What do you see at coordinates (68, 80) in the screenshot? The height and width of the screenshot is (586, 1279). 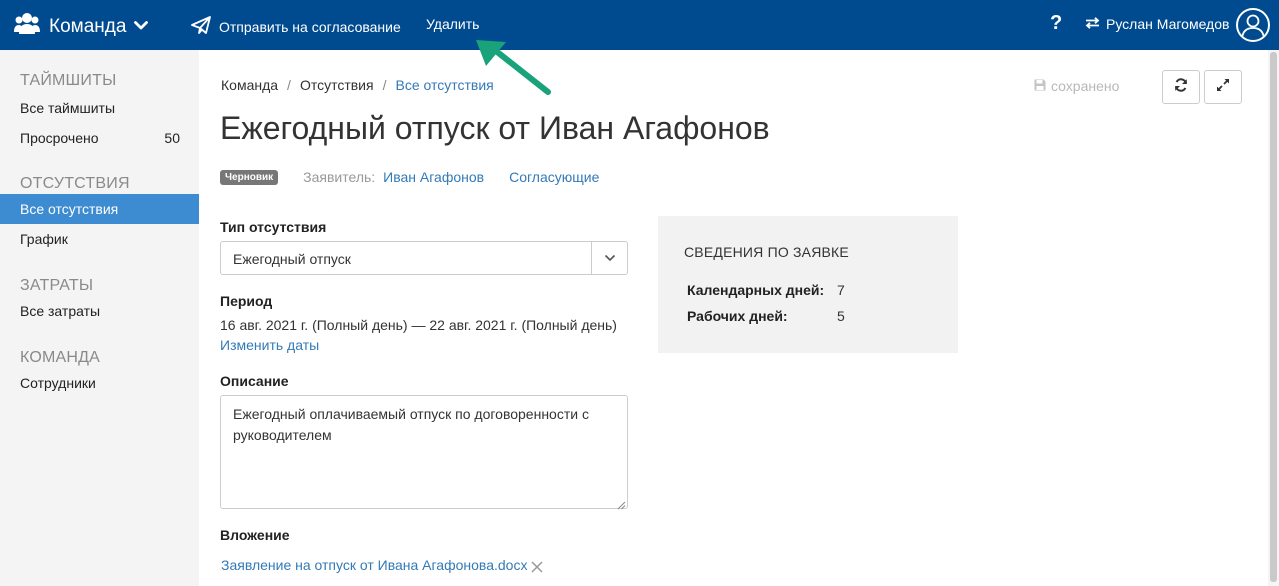 I see `sidebar-section-timesheets: ТАЙМШИТЫ` at bounding box center [68, 80].